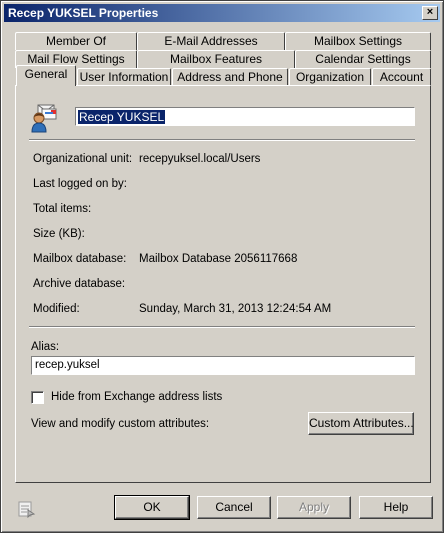 This screenshot has width=444, height=533. Describe the element at coordinates (363, 59) in the screenshot. I see `tab-calendar-settings: Calendar Settings` at that location.